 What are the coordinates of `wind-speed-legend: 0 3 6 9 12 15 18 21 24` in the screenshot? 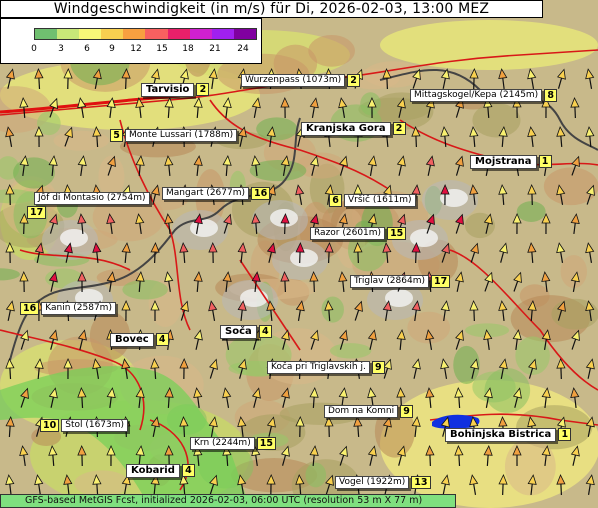 It's located at (131, 41).